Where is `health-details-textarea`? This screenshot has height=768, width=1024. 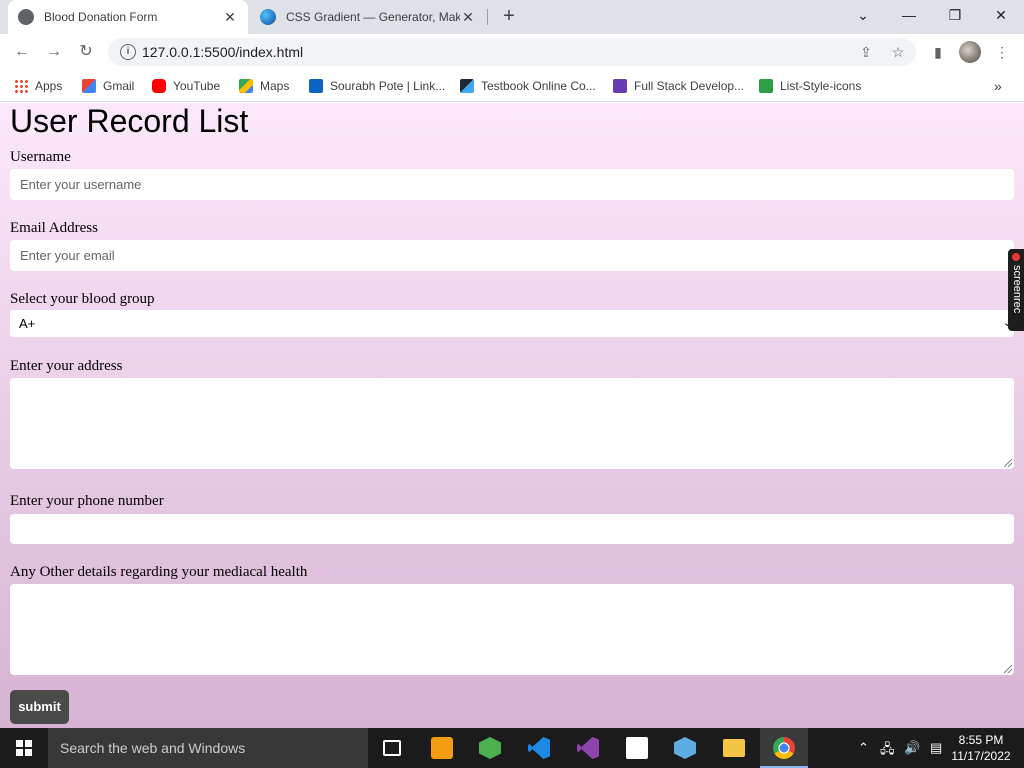
health-details-textarea is located at coordinates (512, 629).